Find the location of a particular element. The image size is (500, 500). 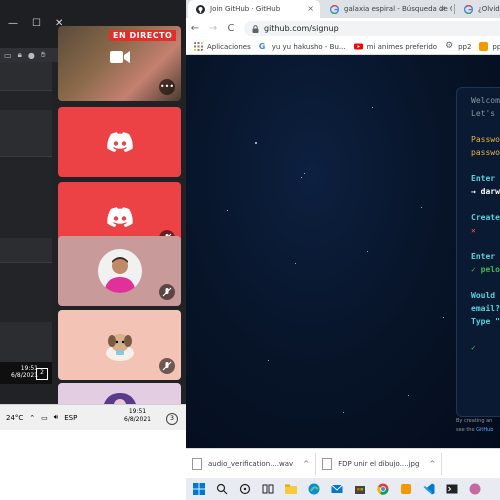

vscode-icon is located at coordinates (429, 489).